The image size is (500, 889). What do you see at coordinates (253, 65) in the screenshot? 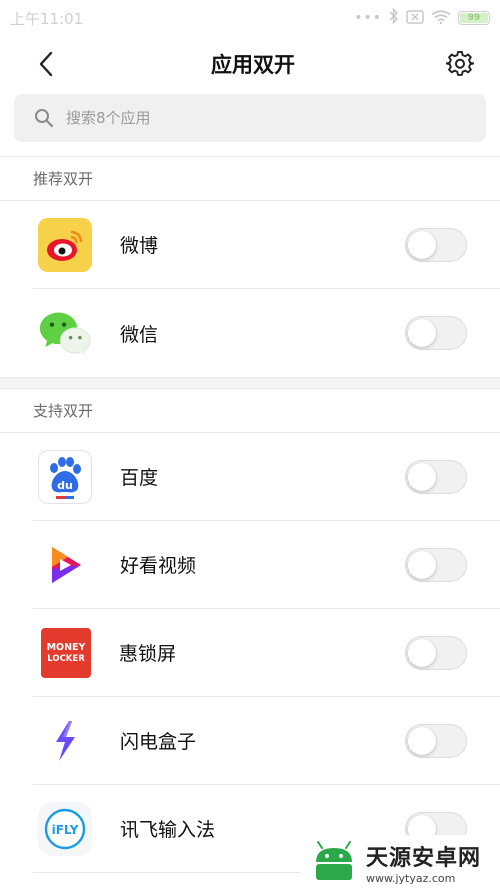
I see `page-title: 应用双开` at bounding box center [253, 65].